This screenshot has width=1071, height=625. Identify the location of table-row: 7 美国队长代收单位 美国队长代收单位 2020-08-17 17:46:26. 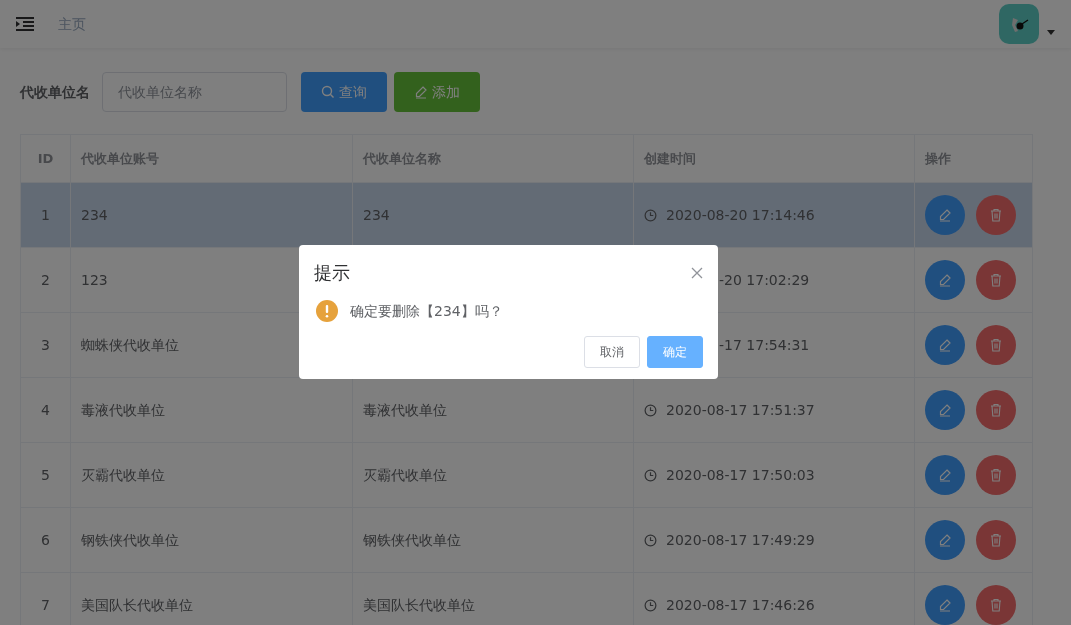
(526, 599).